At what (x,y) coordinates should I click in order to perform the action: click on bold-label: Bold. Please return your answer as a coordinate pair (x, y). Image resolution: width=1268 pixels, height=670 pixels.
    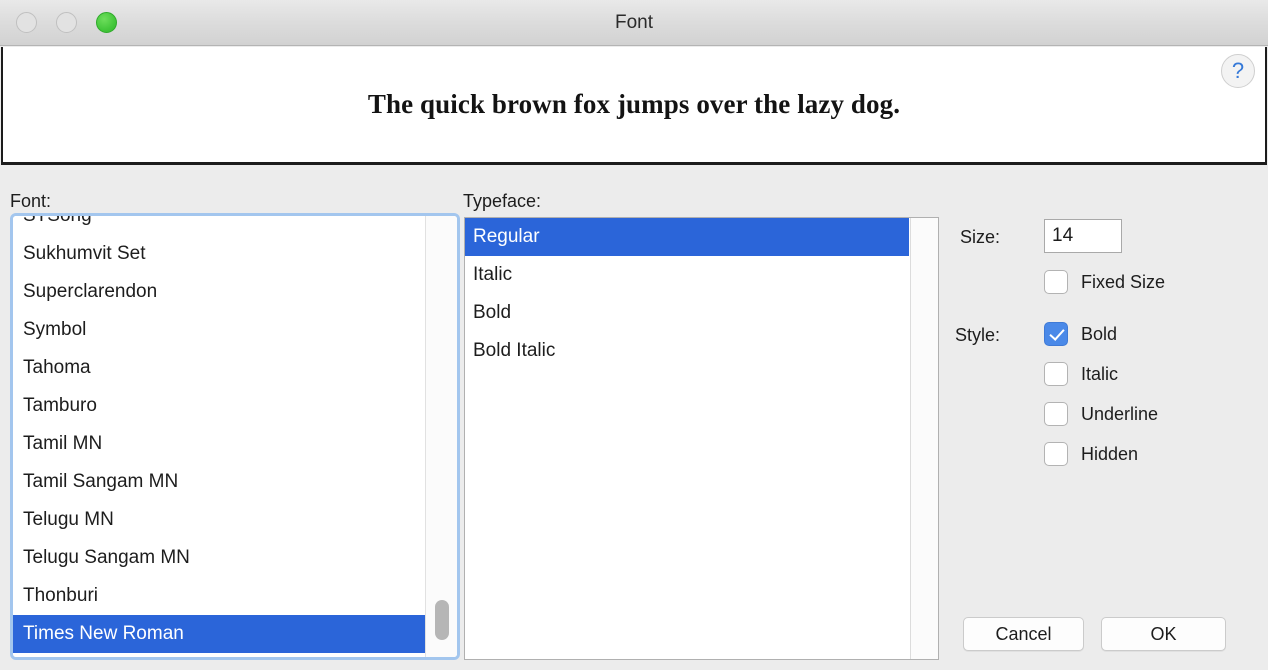
    Looking at the image, I should click on (1099, 333).